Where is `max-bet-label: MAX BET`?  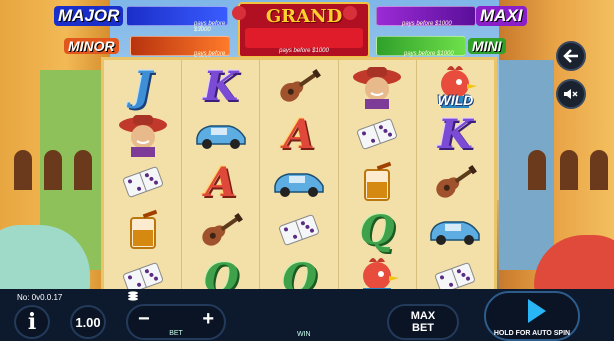
max-bet-label: MAX BET is located at coordinates (423, 322).